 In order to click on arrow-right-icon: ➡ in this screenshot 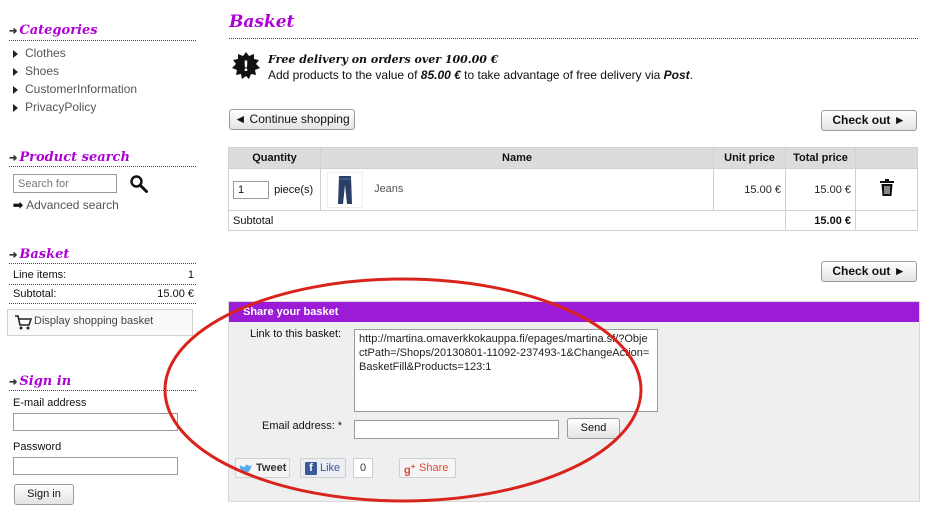, I will do `click(18, 205)`.